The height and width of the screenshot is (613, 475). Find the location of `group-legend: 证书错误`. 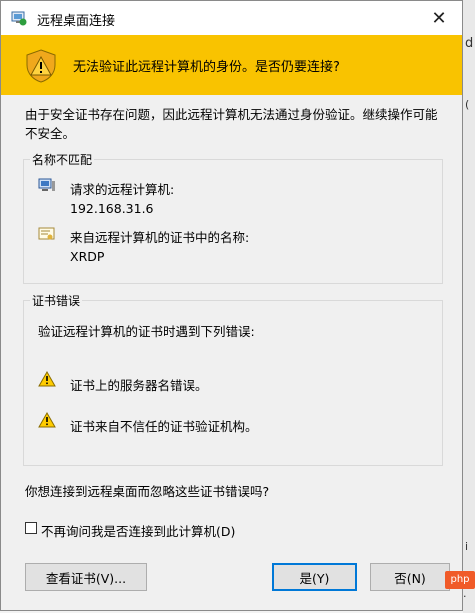

group-legend: 证书错误 is located at coordinates (56, 300).